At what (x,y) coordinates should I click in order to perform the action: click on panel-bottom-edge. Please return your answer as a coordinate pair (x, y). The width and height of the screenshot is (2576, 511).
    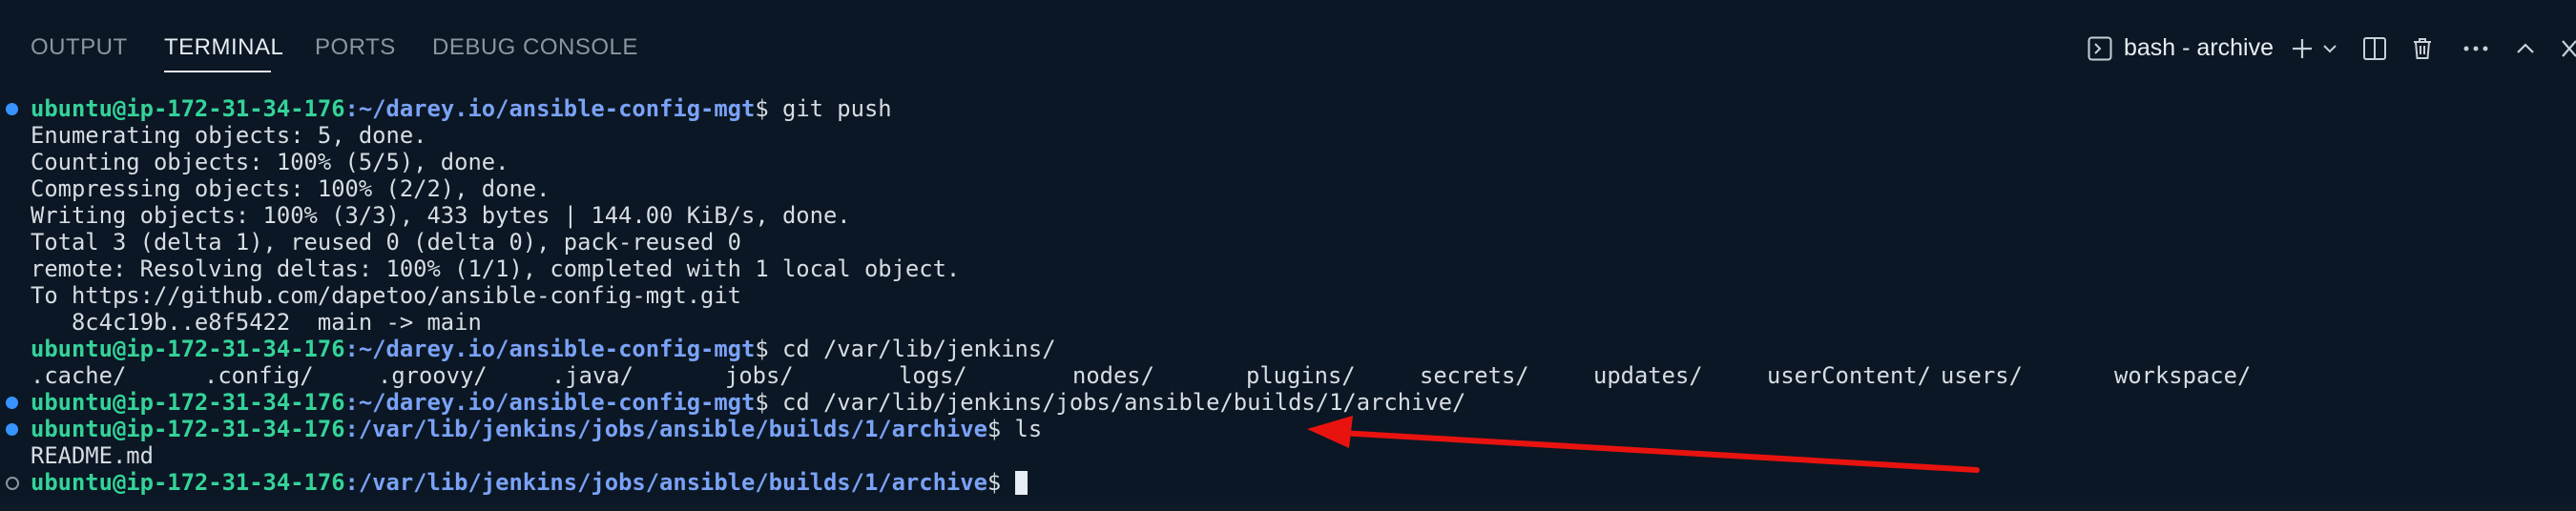
    Looking at the image, I should click on (1288, 507).